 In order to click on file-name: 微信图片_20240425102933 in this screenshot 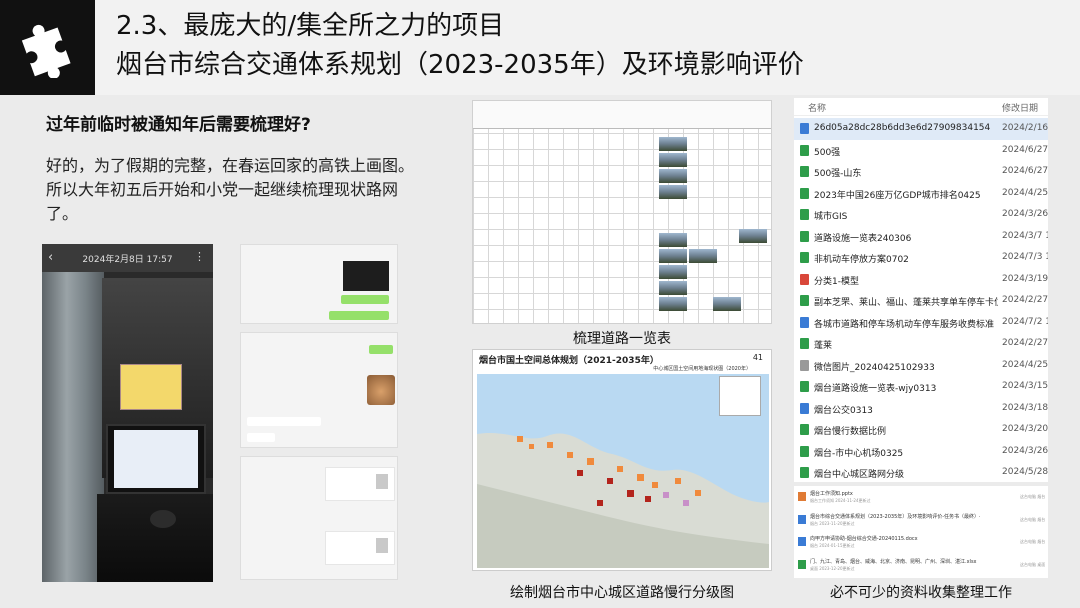, I will do `click(874, 367)`.